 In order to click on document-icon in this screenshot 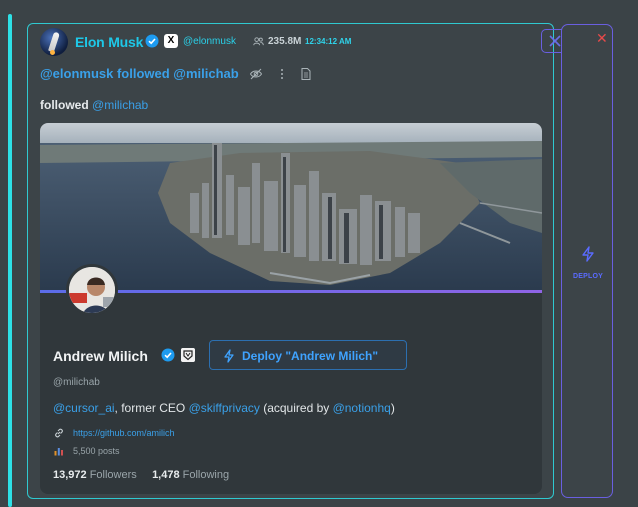, I will do `click(306, 74)`.